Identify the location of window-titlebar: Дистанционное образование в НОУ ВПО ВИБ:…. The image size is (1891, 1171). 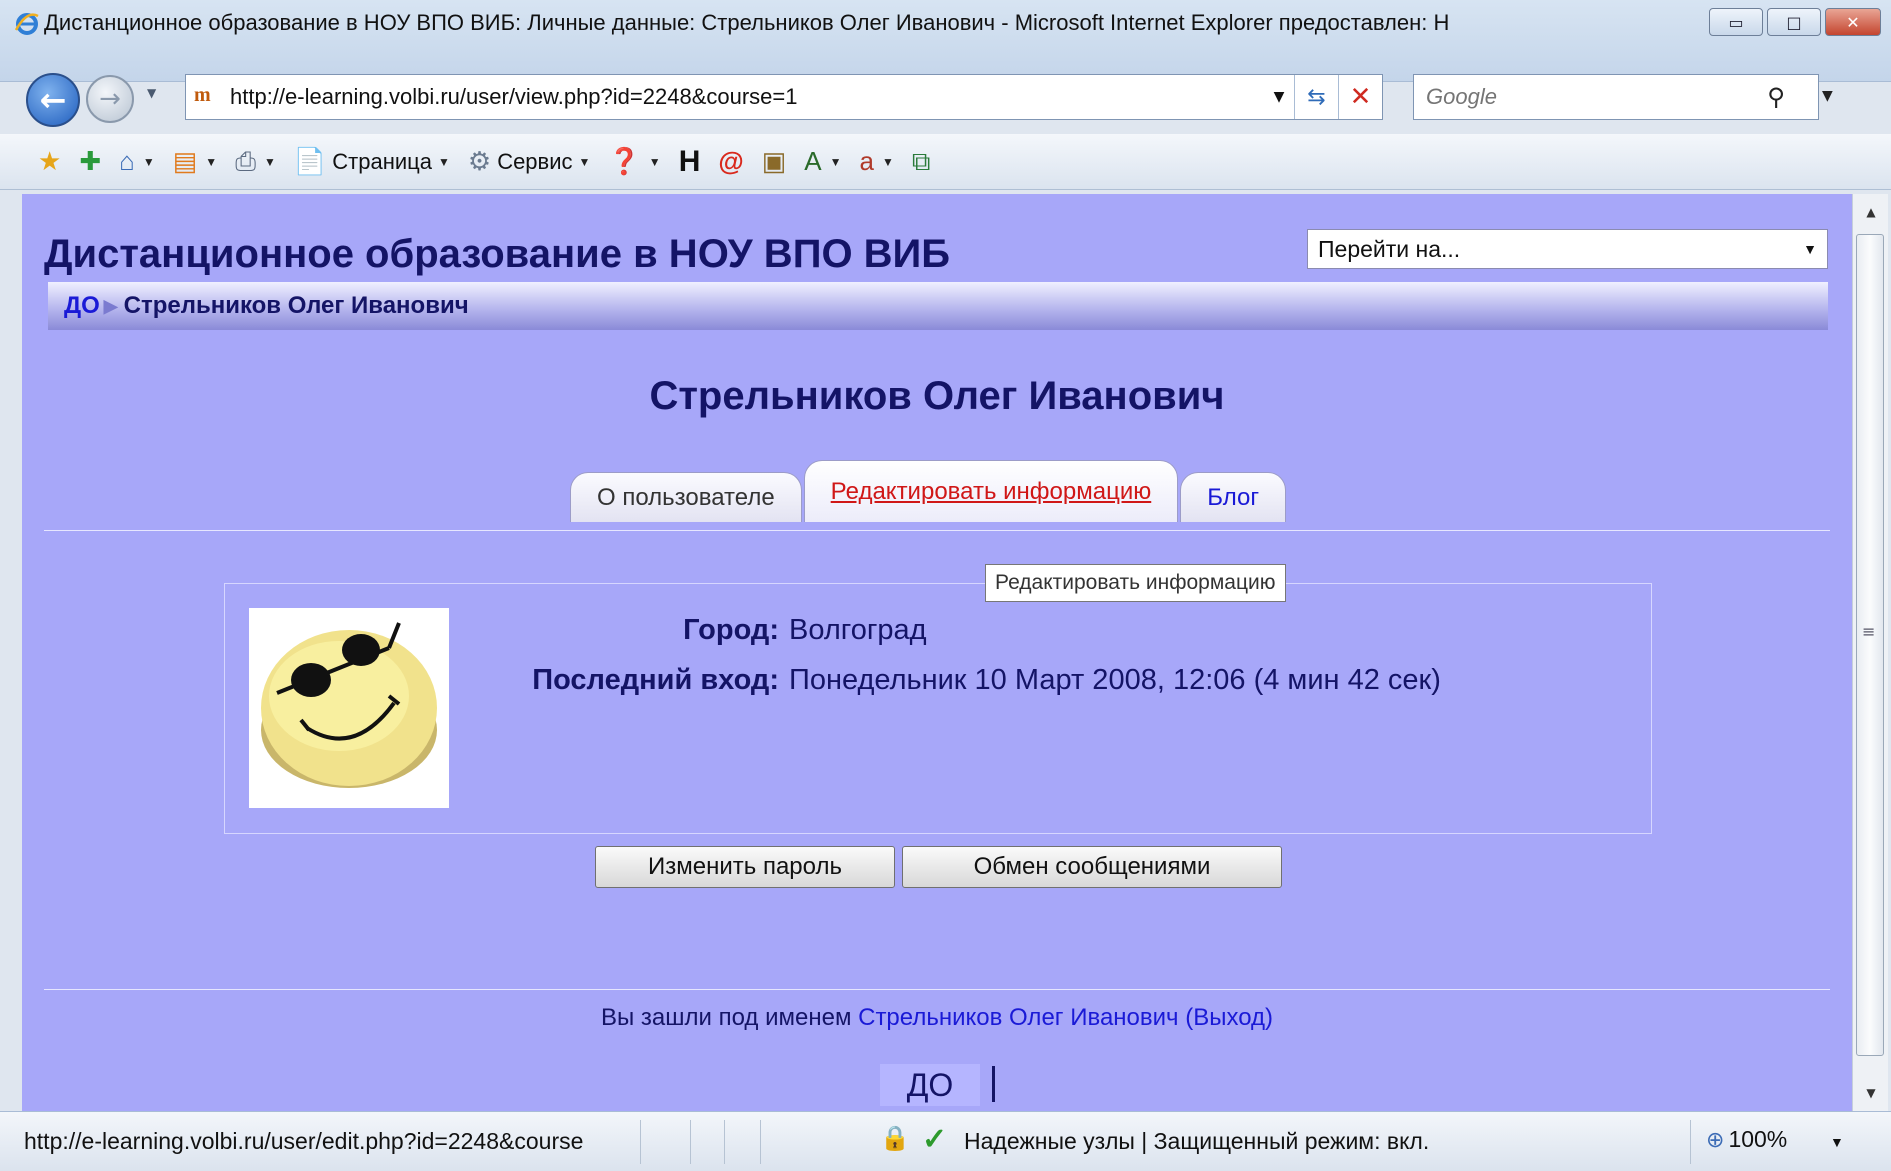
(945, 41).